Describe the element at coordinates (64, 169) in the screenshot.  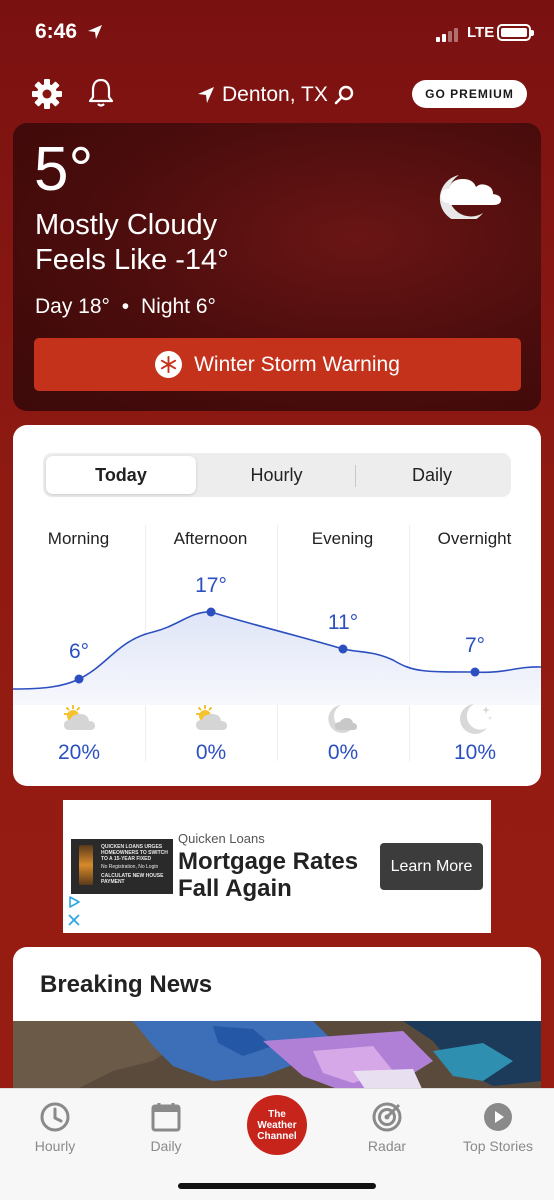
I see `current-temperature: 5°` at that location.